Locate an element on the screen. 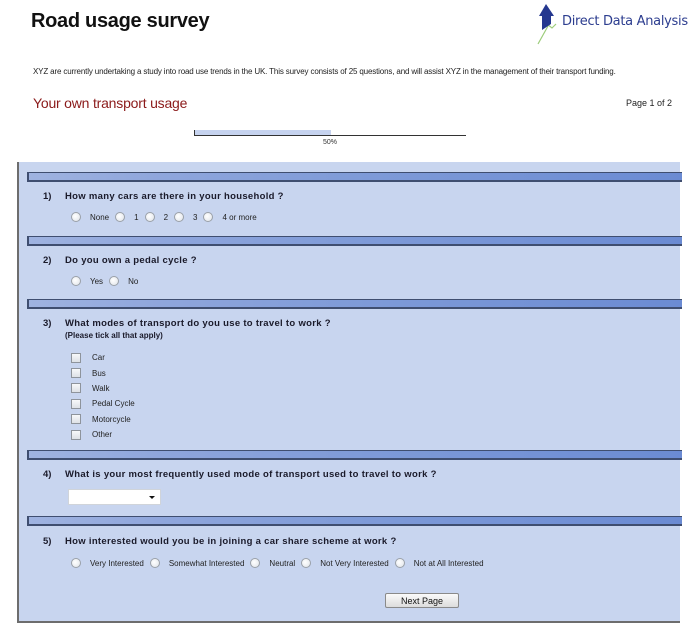 The height and width of the screenshot is (636, 699). list-item: Bus is located at coordinates (103, 372).